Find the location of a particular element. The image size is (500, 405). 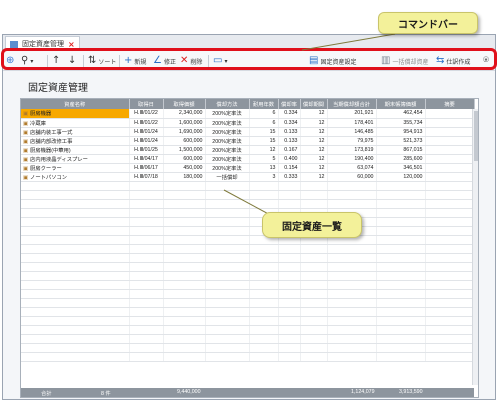

table-cell: ▣ ノートパソコン is located at coordinates (75, 177).